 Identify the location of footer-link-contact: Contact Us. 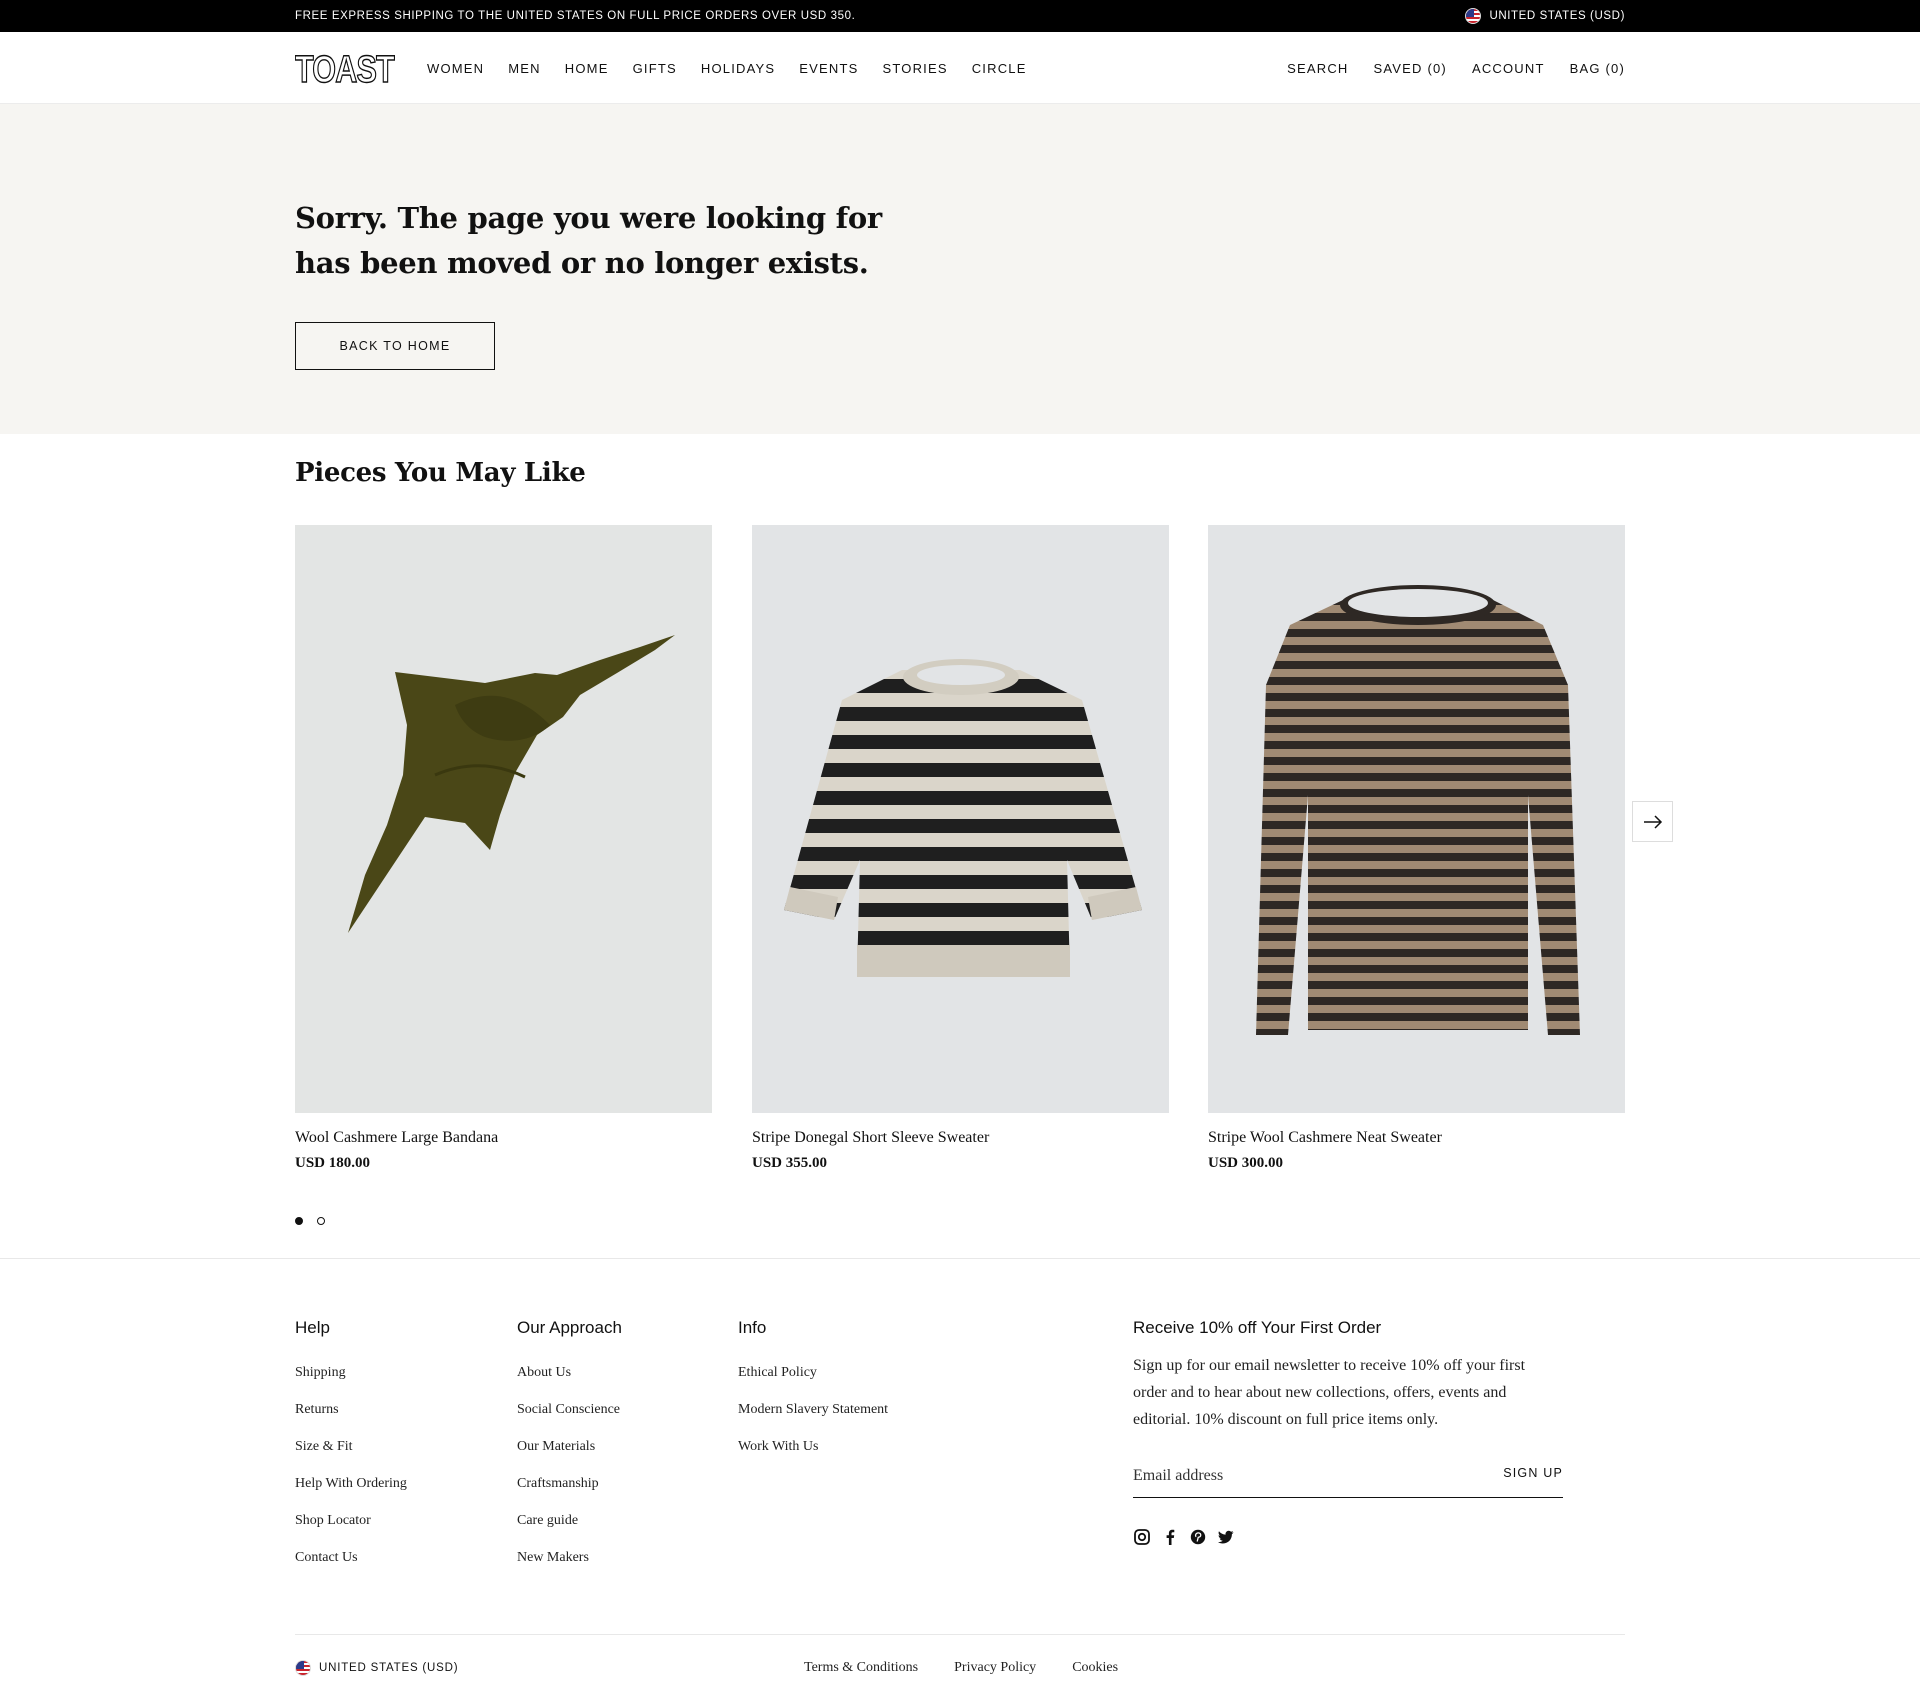
(351, 1557).